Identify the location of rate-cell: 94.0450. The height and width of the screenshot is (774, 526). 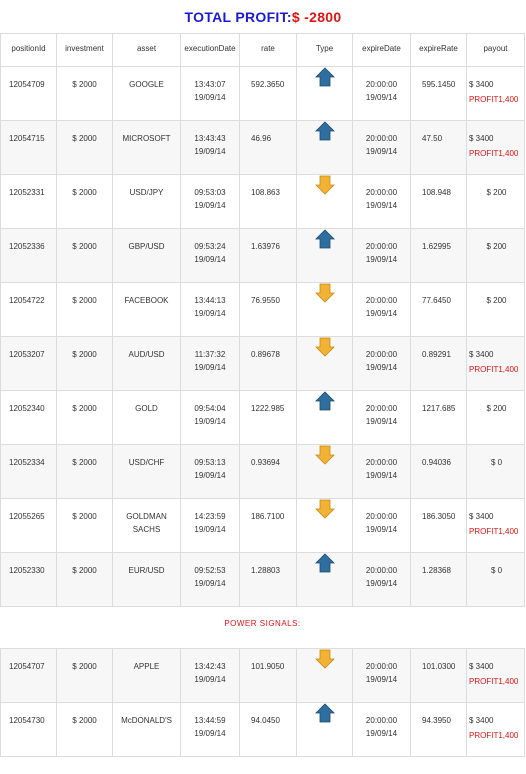
(268, 729).